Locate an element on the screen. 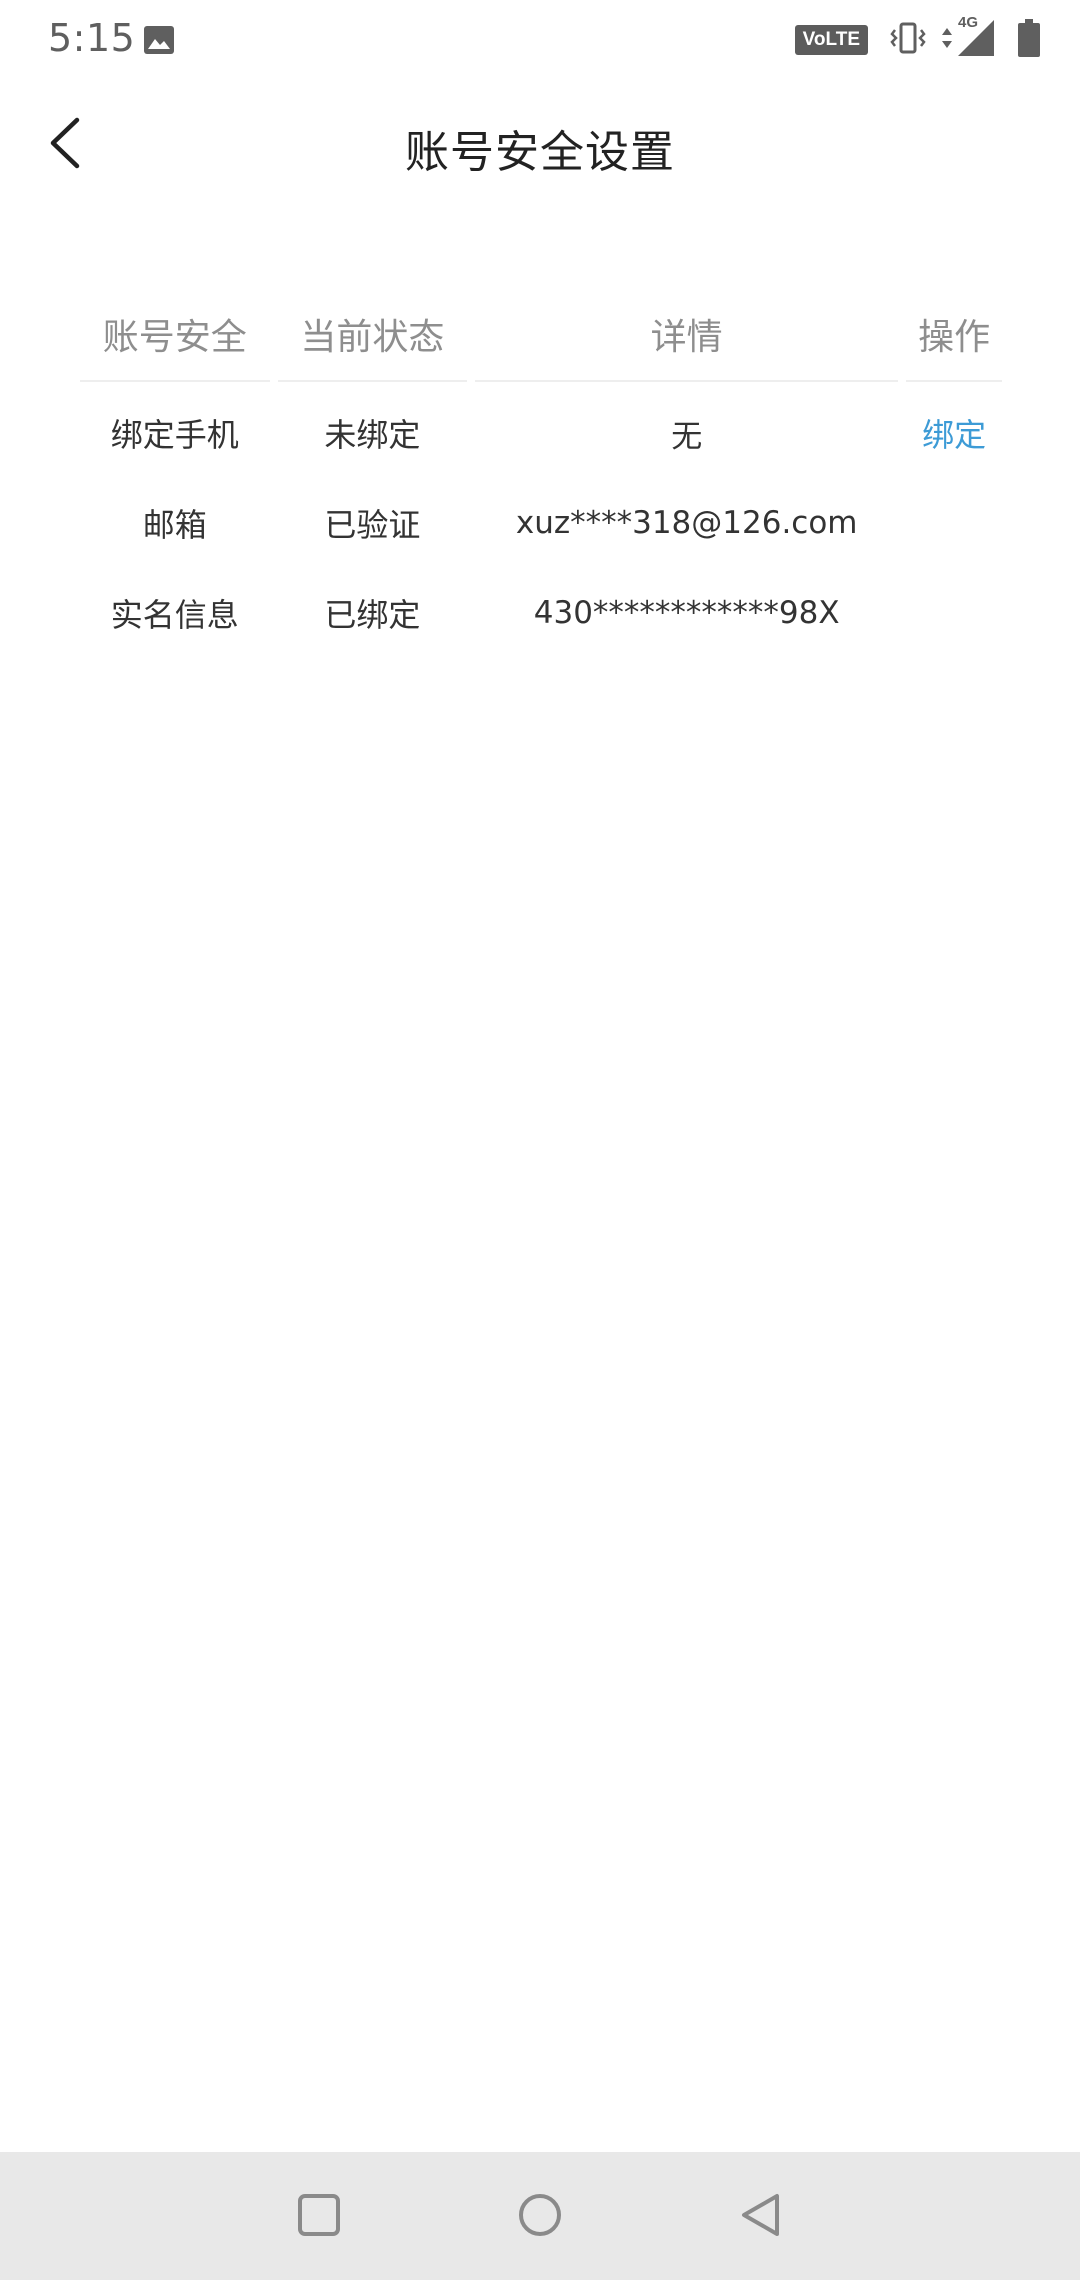 The image size is (1080, 2280). recents-button is located at coordinates (319, 2217).